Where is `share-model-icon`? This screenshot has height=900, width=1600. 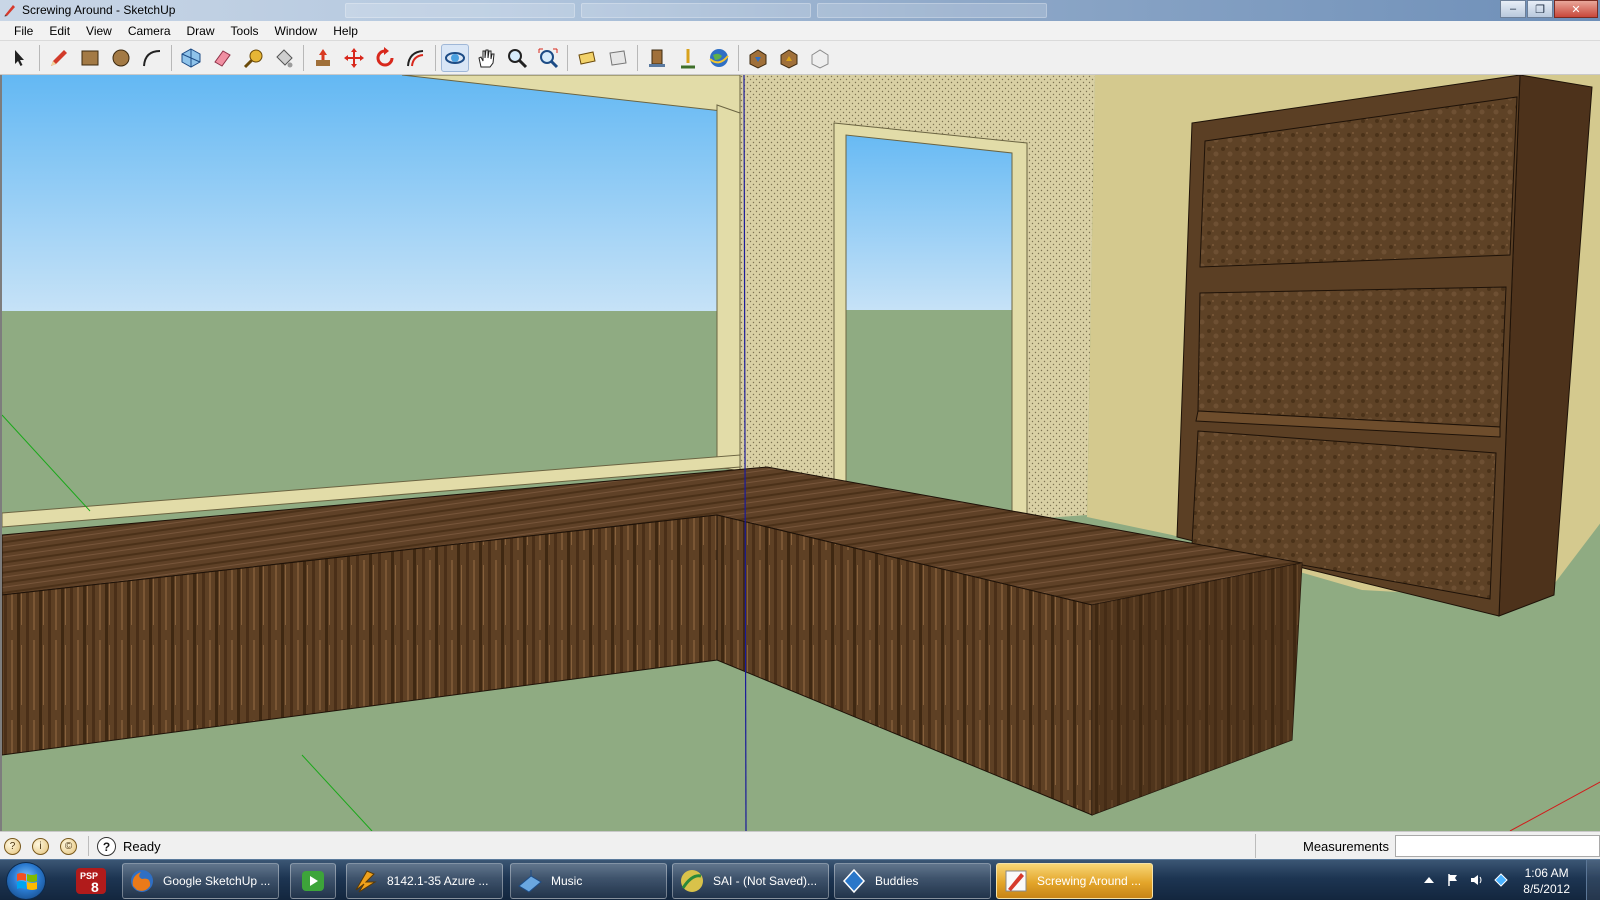
share-model-icon is located at coordinates (789, 58).